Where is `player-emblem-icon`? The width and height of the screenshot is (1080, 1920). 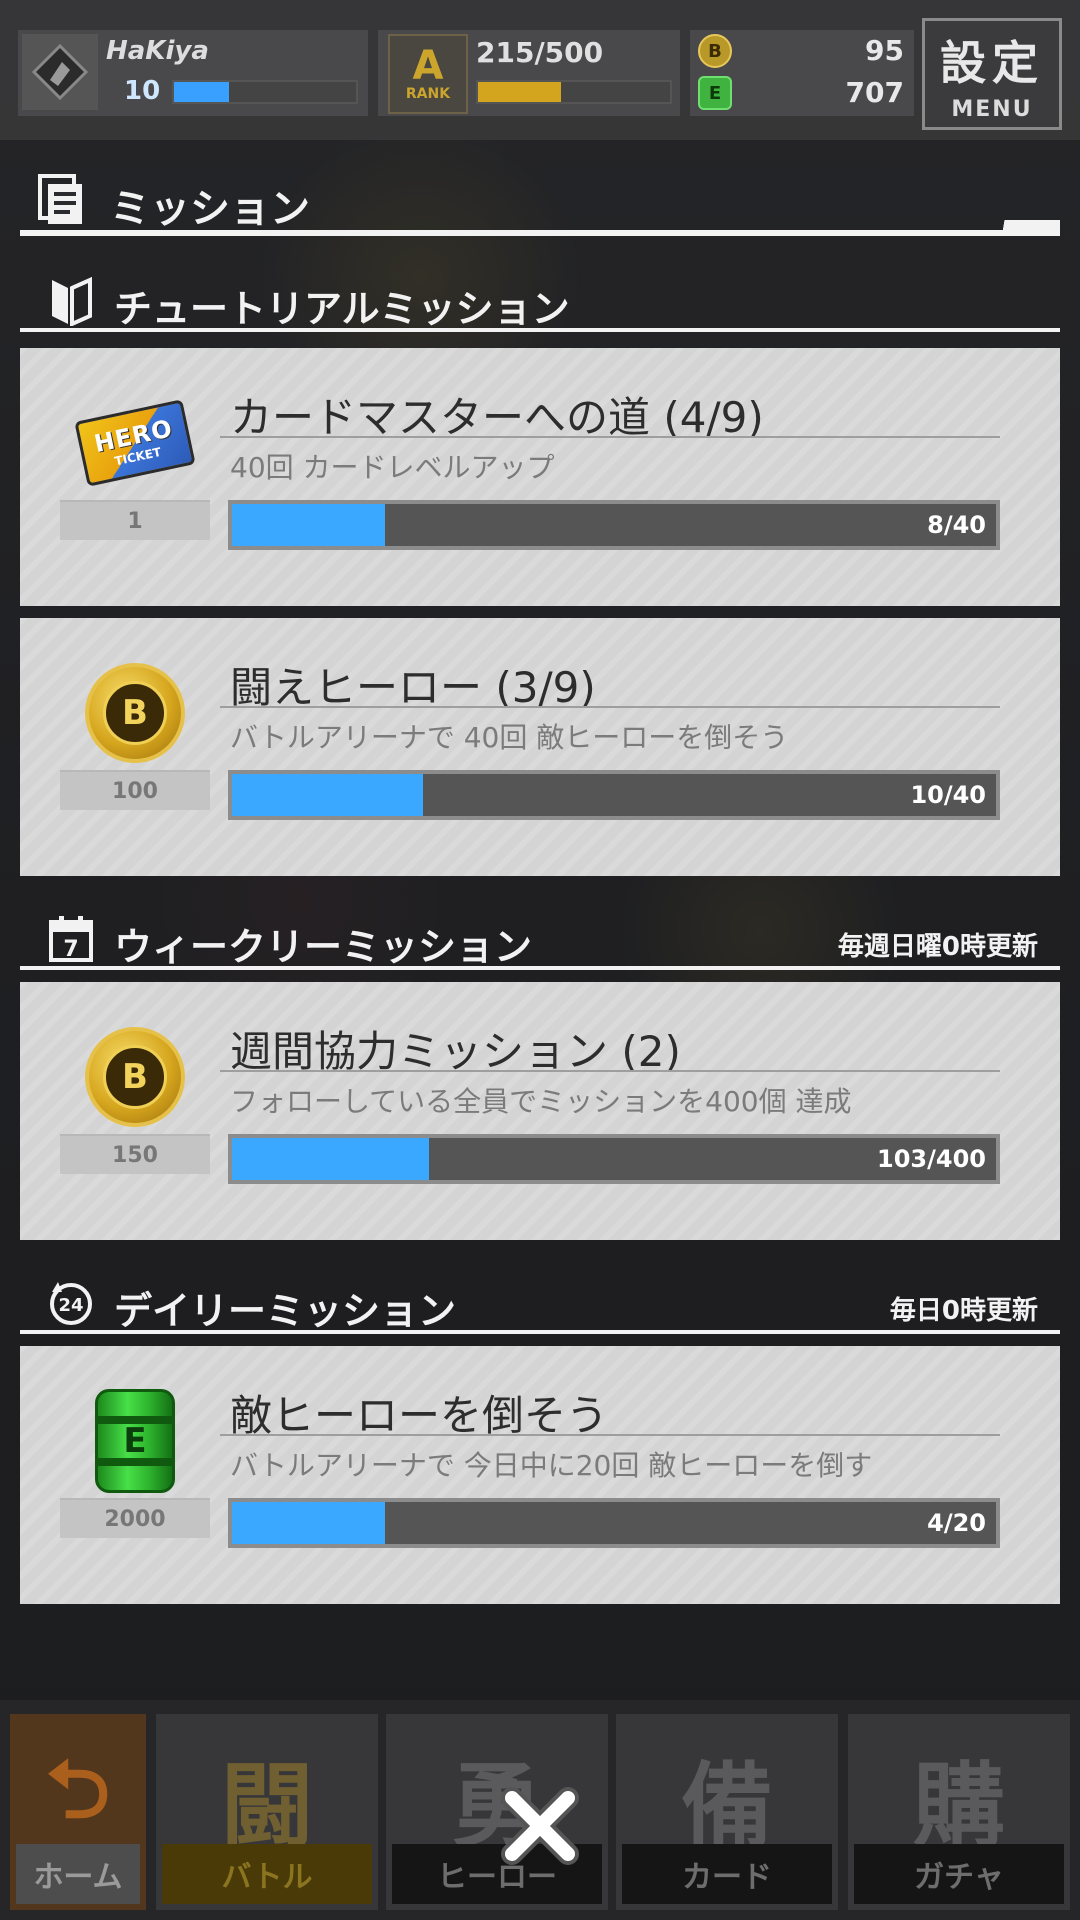 player-emblem-icon is located at coordinates (60, 72).